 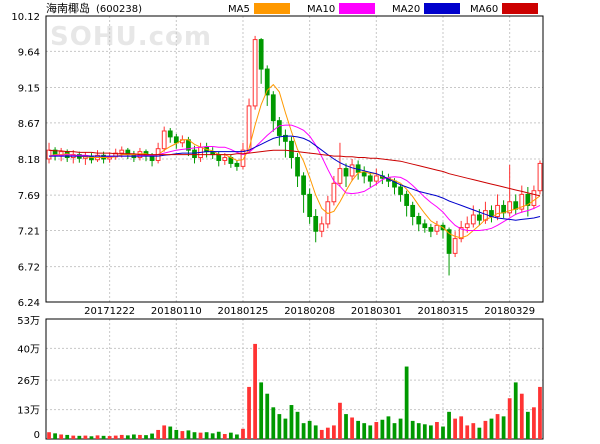 What do you see at coordinates (321, 9) in the screenshot?
I see `ma10-legend-label: MA10` at bounding box center [321, 9].